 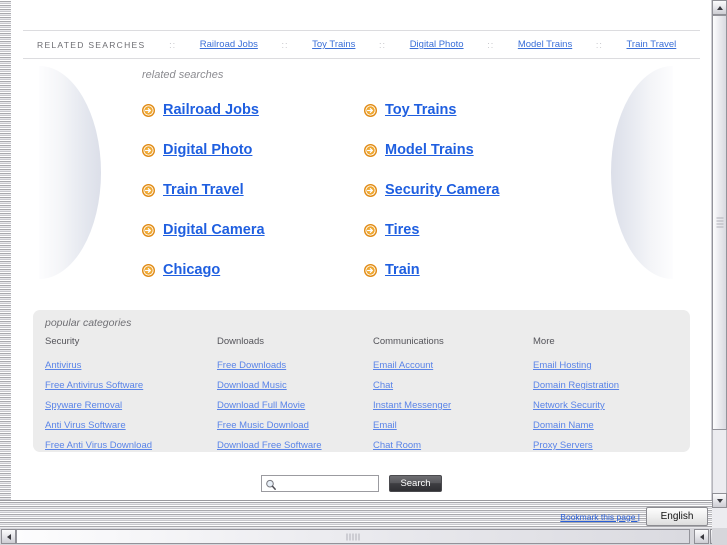 What do you see at coordinates (453, 406) in the screenshot?
I see `category-link: Instant Messenger` at bounding box center [453, 406].